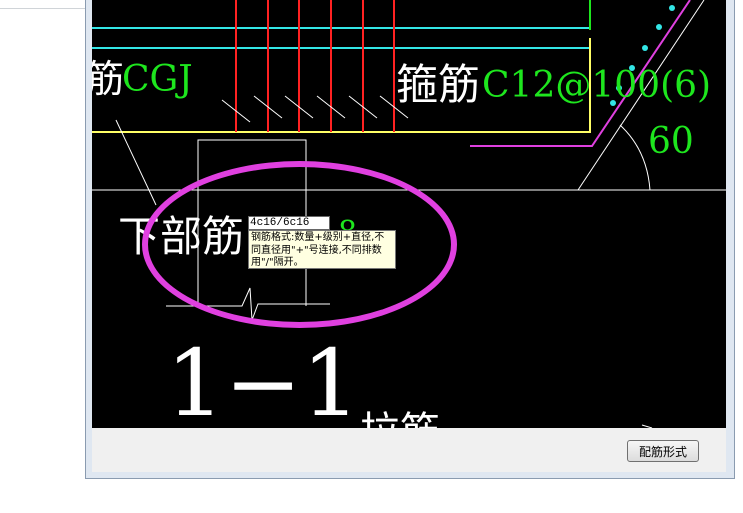 This screenshot has width=743, height=513. I want to click on section-label: 1−1, so click(263, 379).